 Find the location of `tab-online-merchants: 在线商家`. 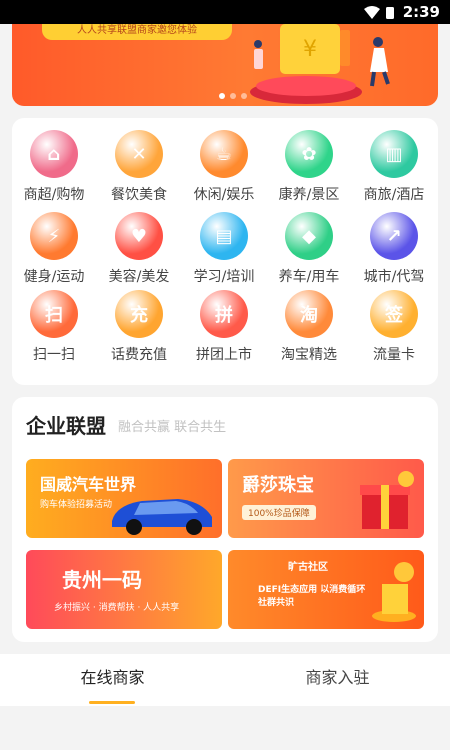

tab-online-merchants: 在线商家 is located at coordinates (112, 680).